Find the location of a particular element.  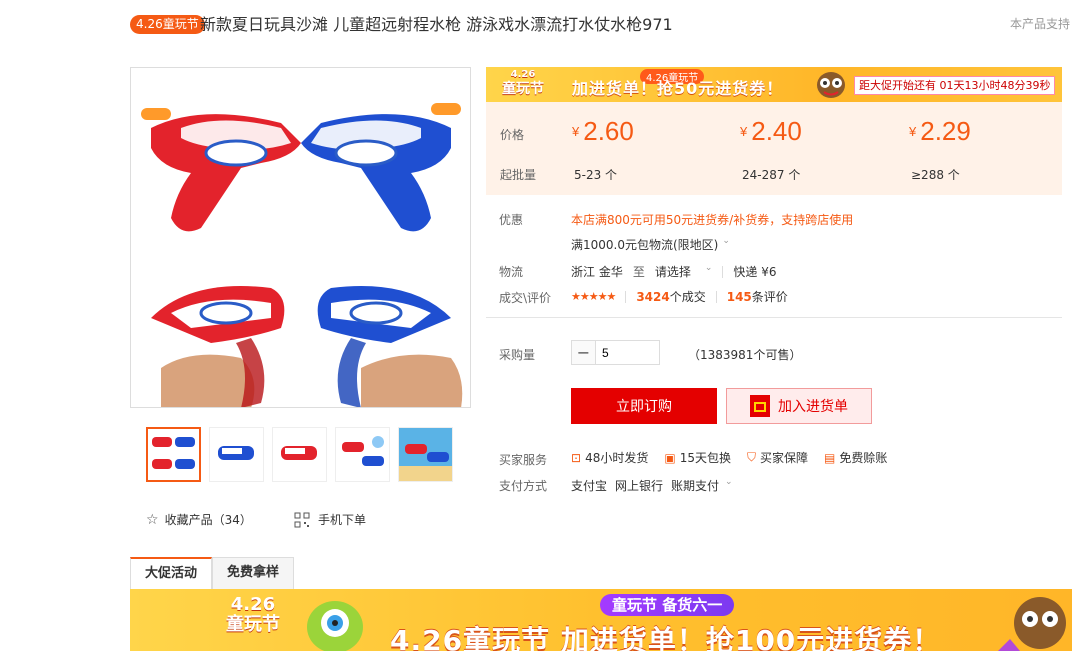

service-list: ⊡ 48小时发货 ▣ 15天包换 ⛉ 买家保障 ▤ 免费赊账 is located at coordinates (729, 457).